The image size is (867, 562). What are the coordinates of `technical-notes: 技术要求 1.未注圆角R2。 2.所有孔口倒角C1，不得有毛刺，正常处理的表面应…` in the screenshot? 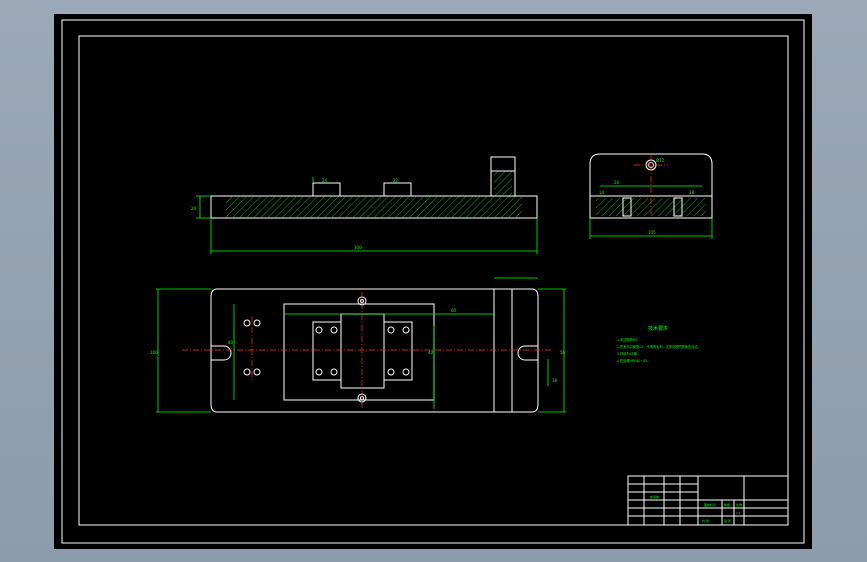 It's located at (659, 344).